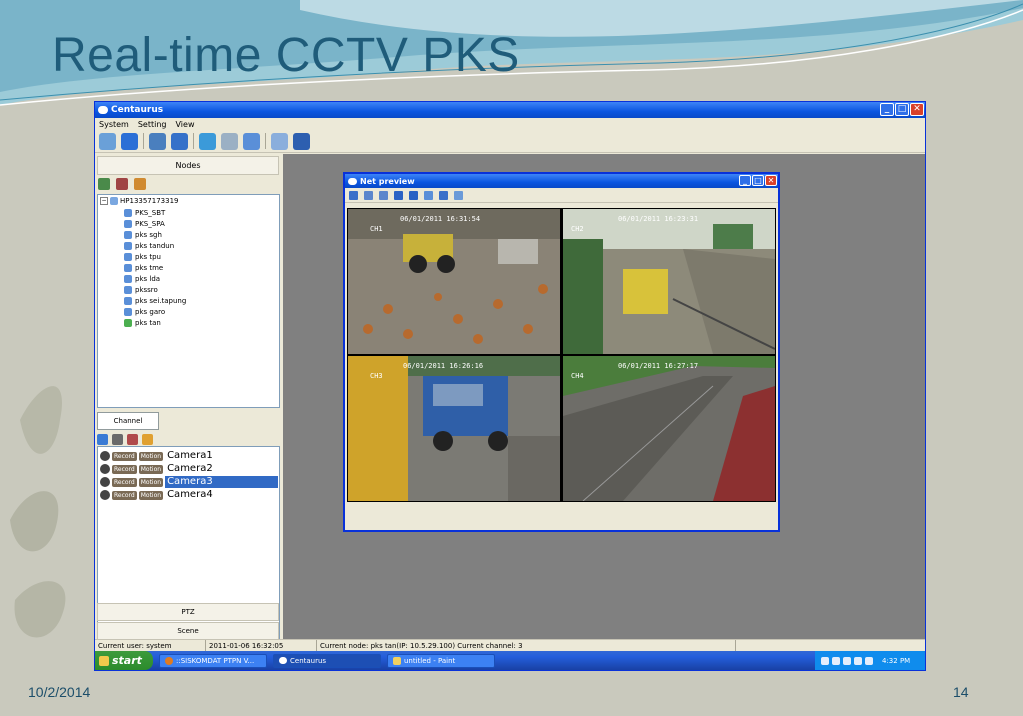 Image resolution: width=1023 pixels, height=716 pixels. I want to click on collapse-icon: −, so click(104, 201).